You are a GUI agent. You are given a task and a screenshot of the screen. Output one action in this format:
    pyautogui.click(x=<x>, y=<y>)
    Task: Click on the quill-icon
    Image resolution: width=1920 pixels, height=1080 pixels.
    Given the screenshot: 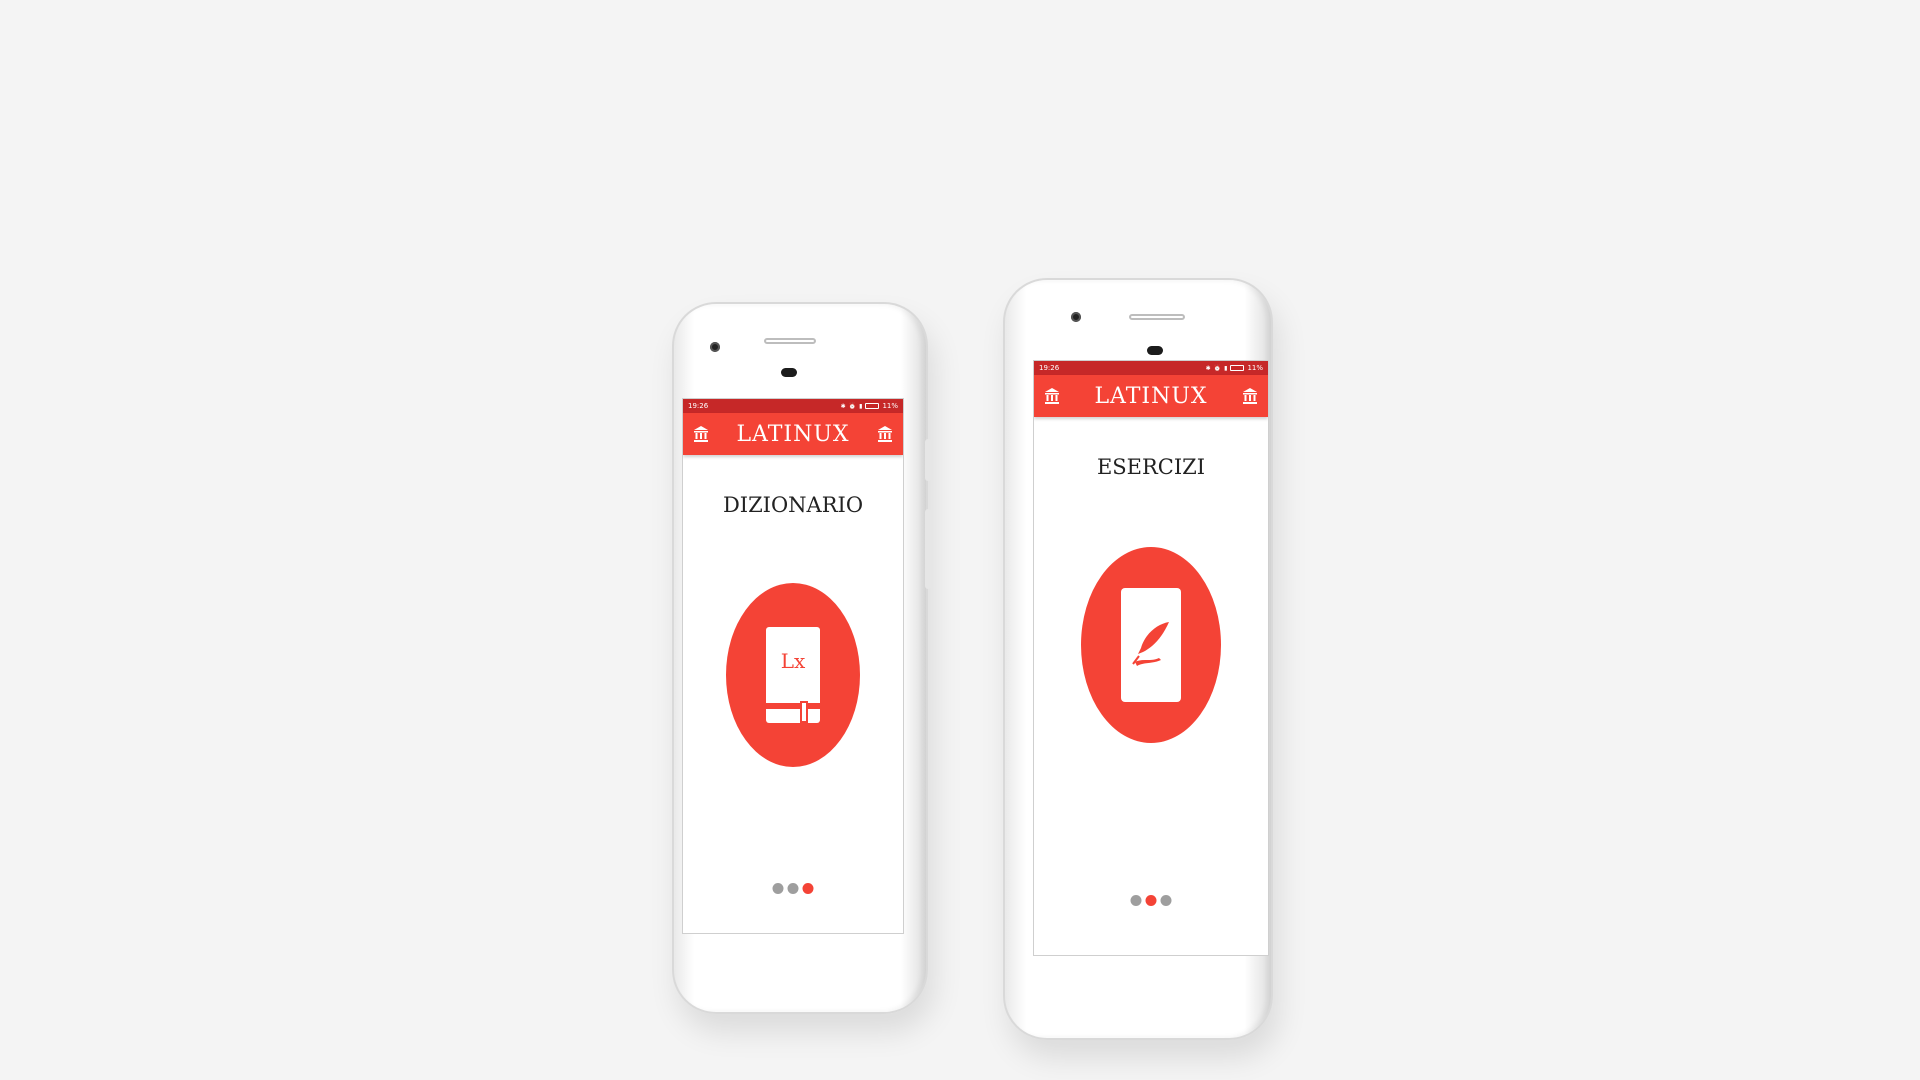 What is the action you would take?
    pyautogui.click(x=1150, y=644)
    